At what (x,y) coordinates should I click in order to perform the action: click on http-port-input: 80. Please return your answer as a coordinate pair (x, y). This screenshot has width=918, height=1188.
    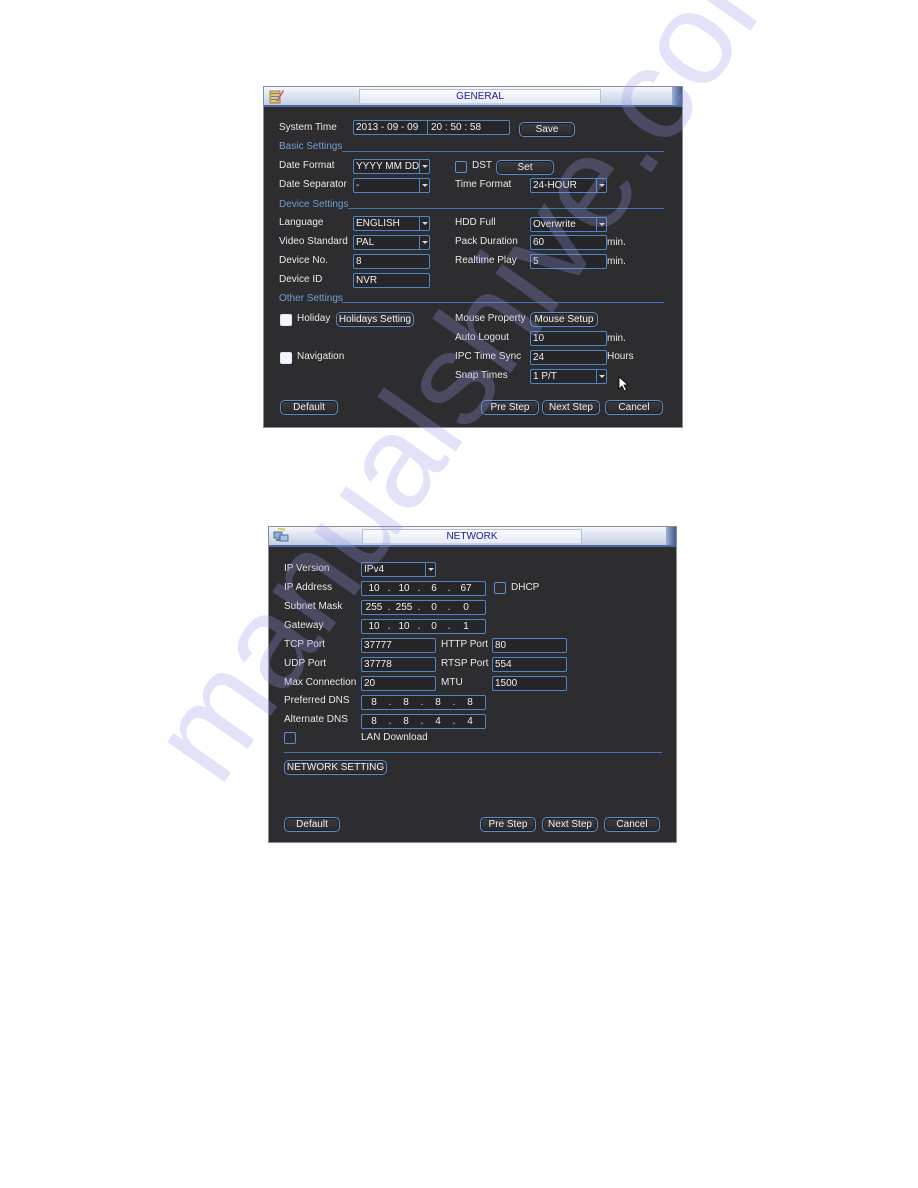
    Looking at the image, I should click on (529, 645).